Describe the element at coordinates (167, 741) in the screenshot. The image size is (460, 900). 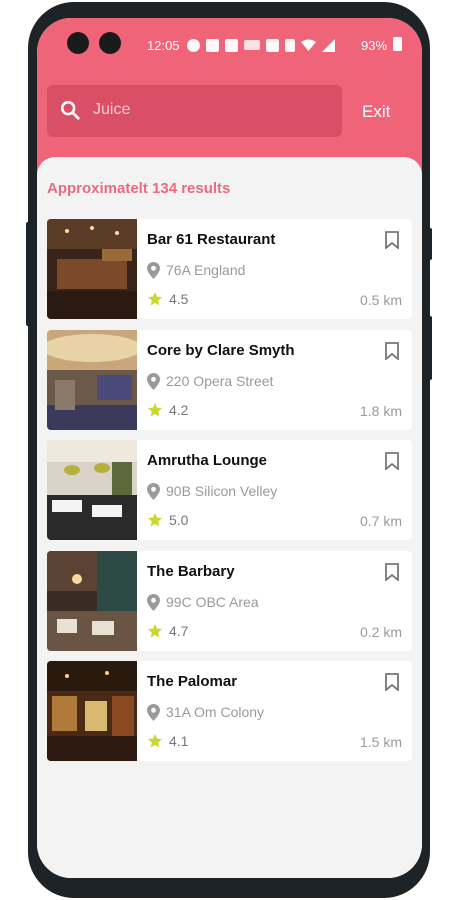
I see `restaurant-rating: 4.1` at that location.